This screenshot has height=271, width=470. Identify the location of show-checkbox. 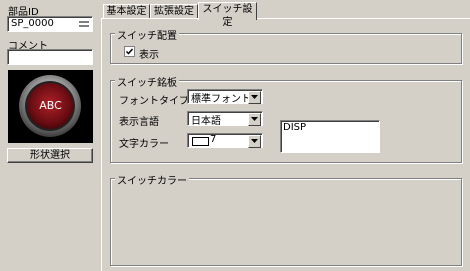
(129, 51).